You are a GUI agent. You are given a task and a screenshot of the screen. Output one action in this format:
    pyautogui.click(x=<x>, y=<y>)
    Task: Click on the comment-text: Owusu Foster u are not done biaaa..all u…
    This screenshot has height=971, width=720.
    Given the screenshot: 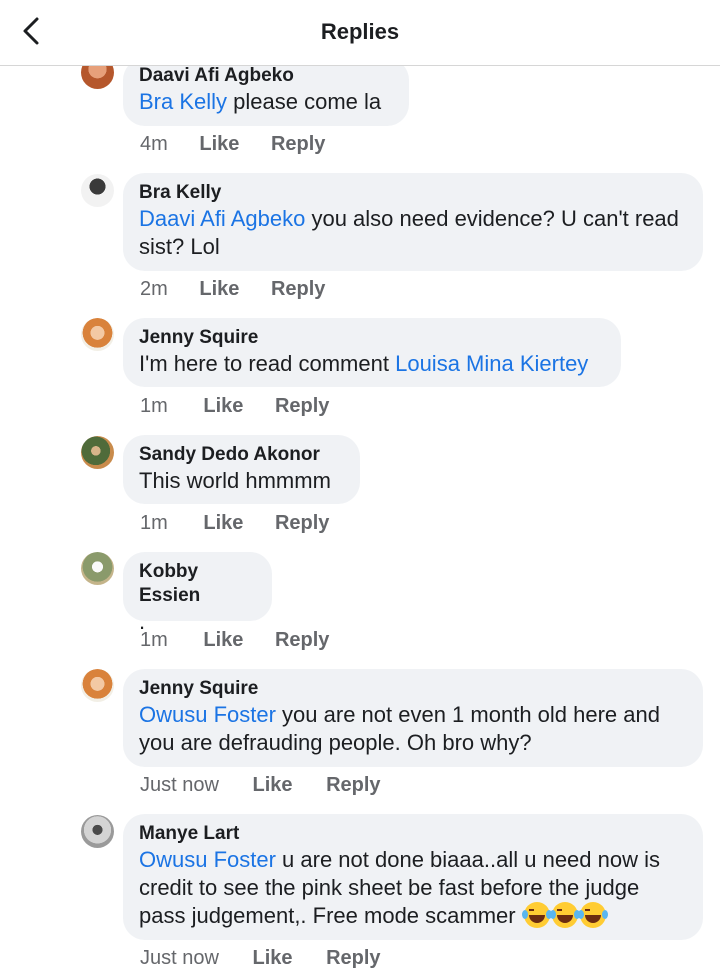 What is the action you would take?
    pyautogui.click(x=413, y=888)
    